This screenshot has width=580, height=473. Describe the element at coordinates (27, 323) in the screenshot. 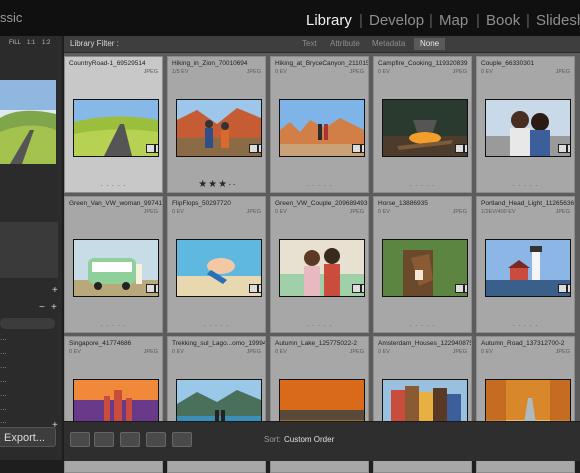

I see `collections-search-field` at that location.